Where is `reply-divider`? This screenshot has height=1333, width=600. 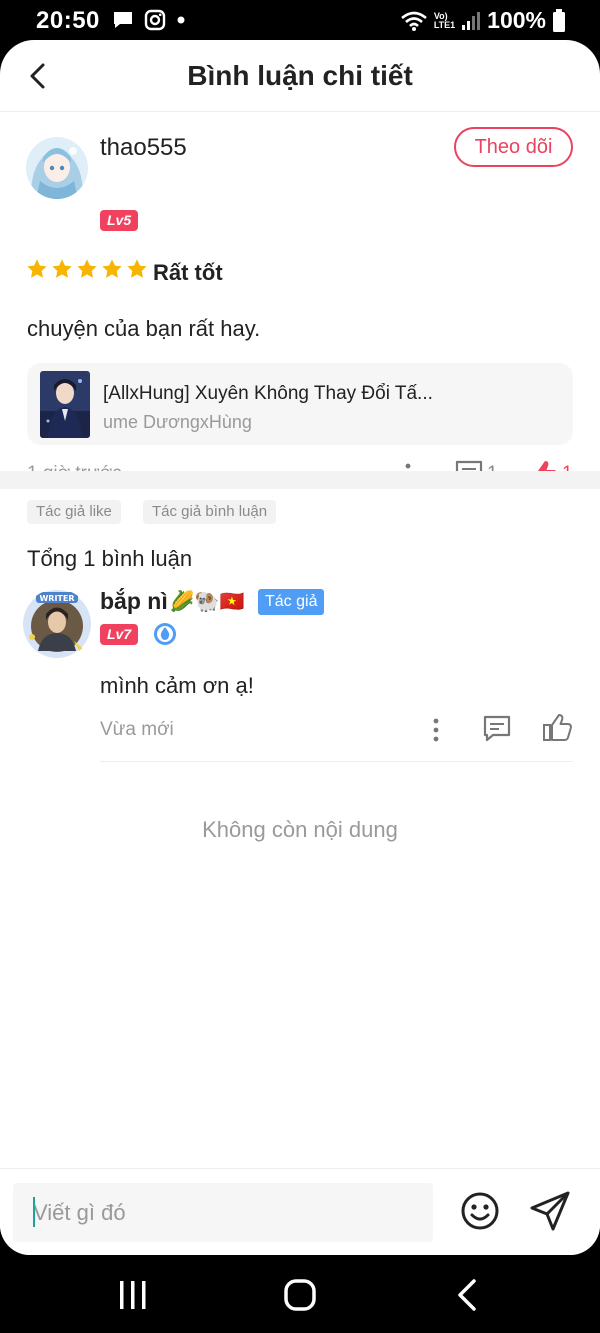
reply-divider is located at coordinates (336, 761).